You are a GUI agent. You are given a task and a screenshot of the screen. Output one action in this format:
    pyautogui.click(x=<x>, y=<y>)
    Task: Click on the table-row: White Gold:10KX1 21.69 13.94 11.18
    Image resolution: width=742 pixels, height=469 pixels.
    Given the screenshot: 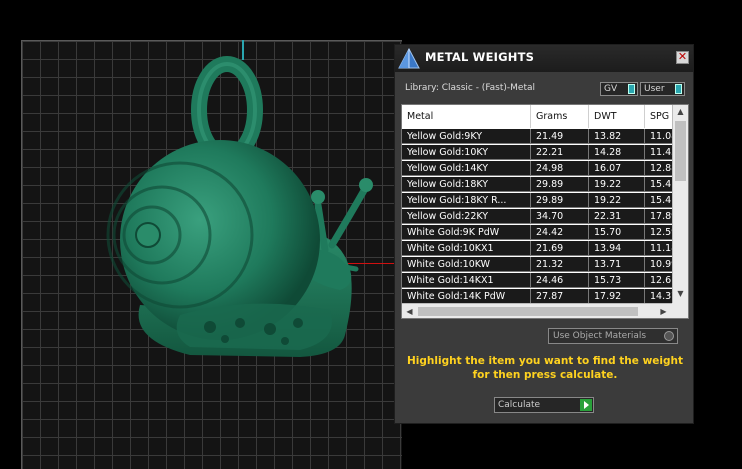 What is the action you would take?
    pyautogui.click(x=543, y=248)
    